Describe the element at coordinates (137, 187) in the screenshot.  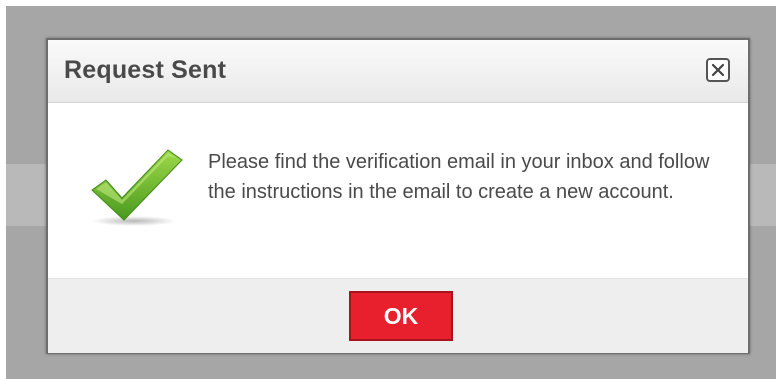
I see `checkmark-icon` at that location.